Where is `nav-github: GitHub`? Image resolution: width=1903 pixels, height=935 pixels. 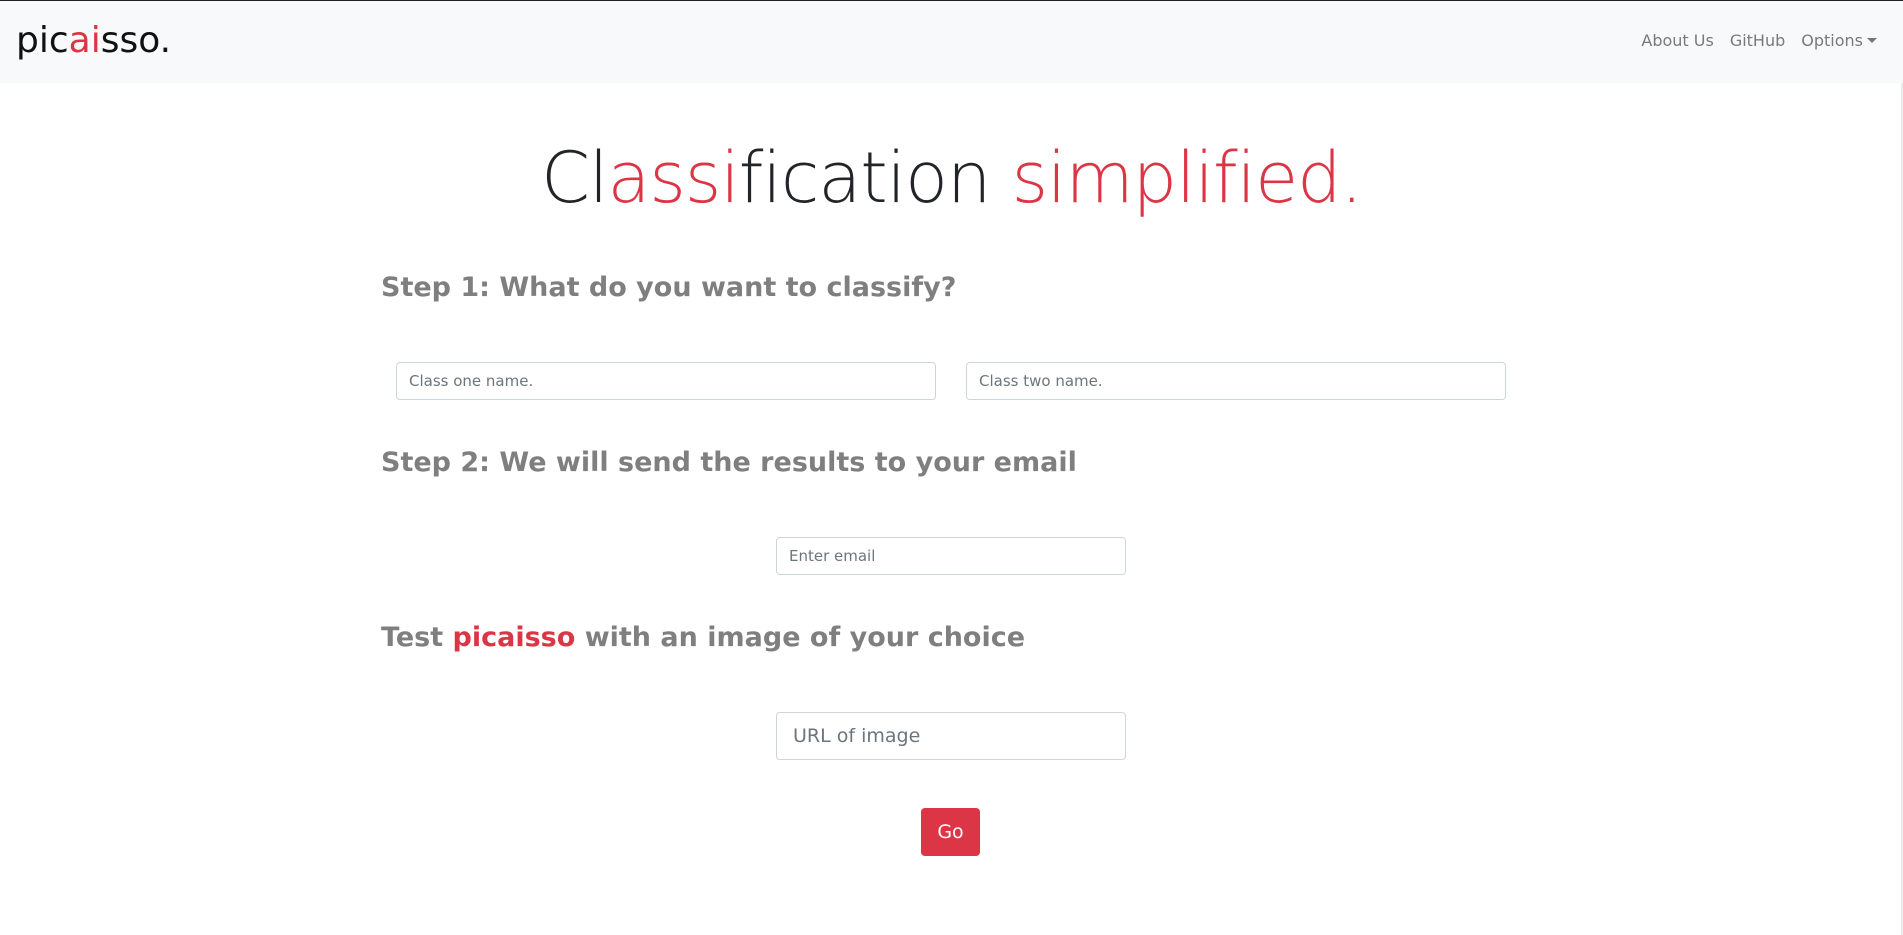
nav-github: GitHub is located at coordinates (1757, 40).